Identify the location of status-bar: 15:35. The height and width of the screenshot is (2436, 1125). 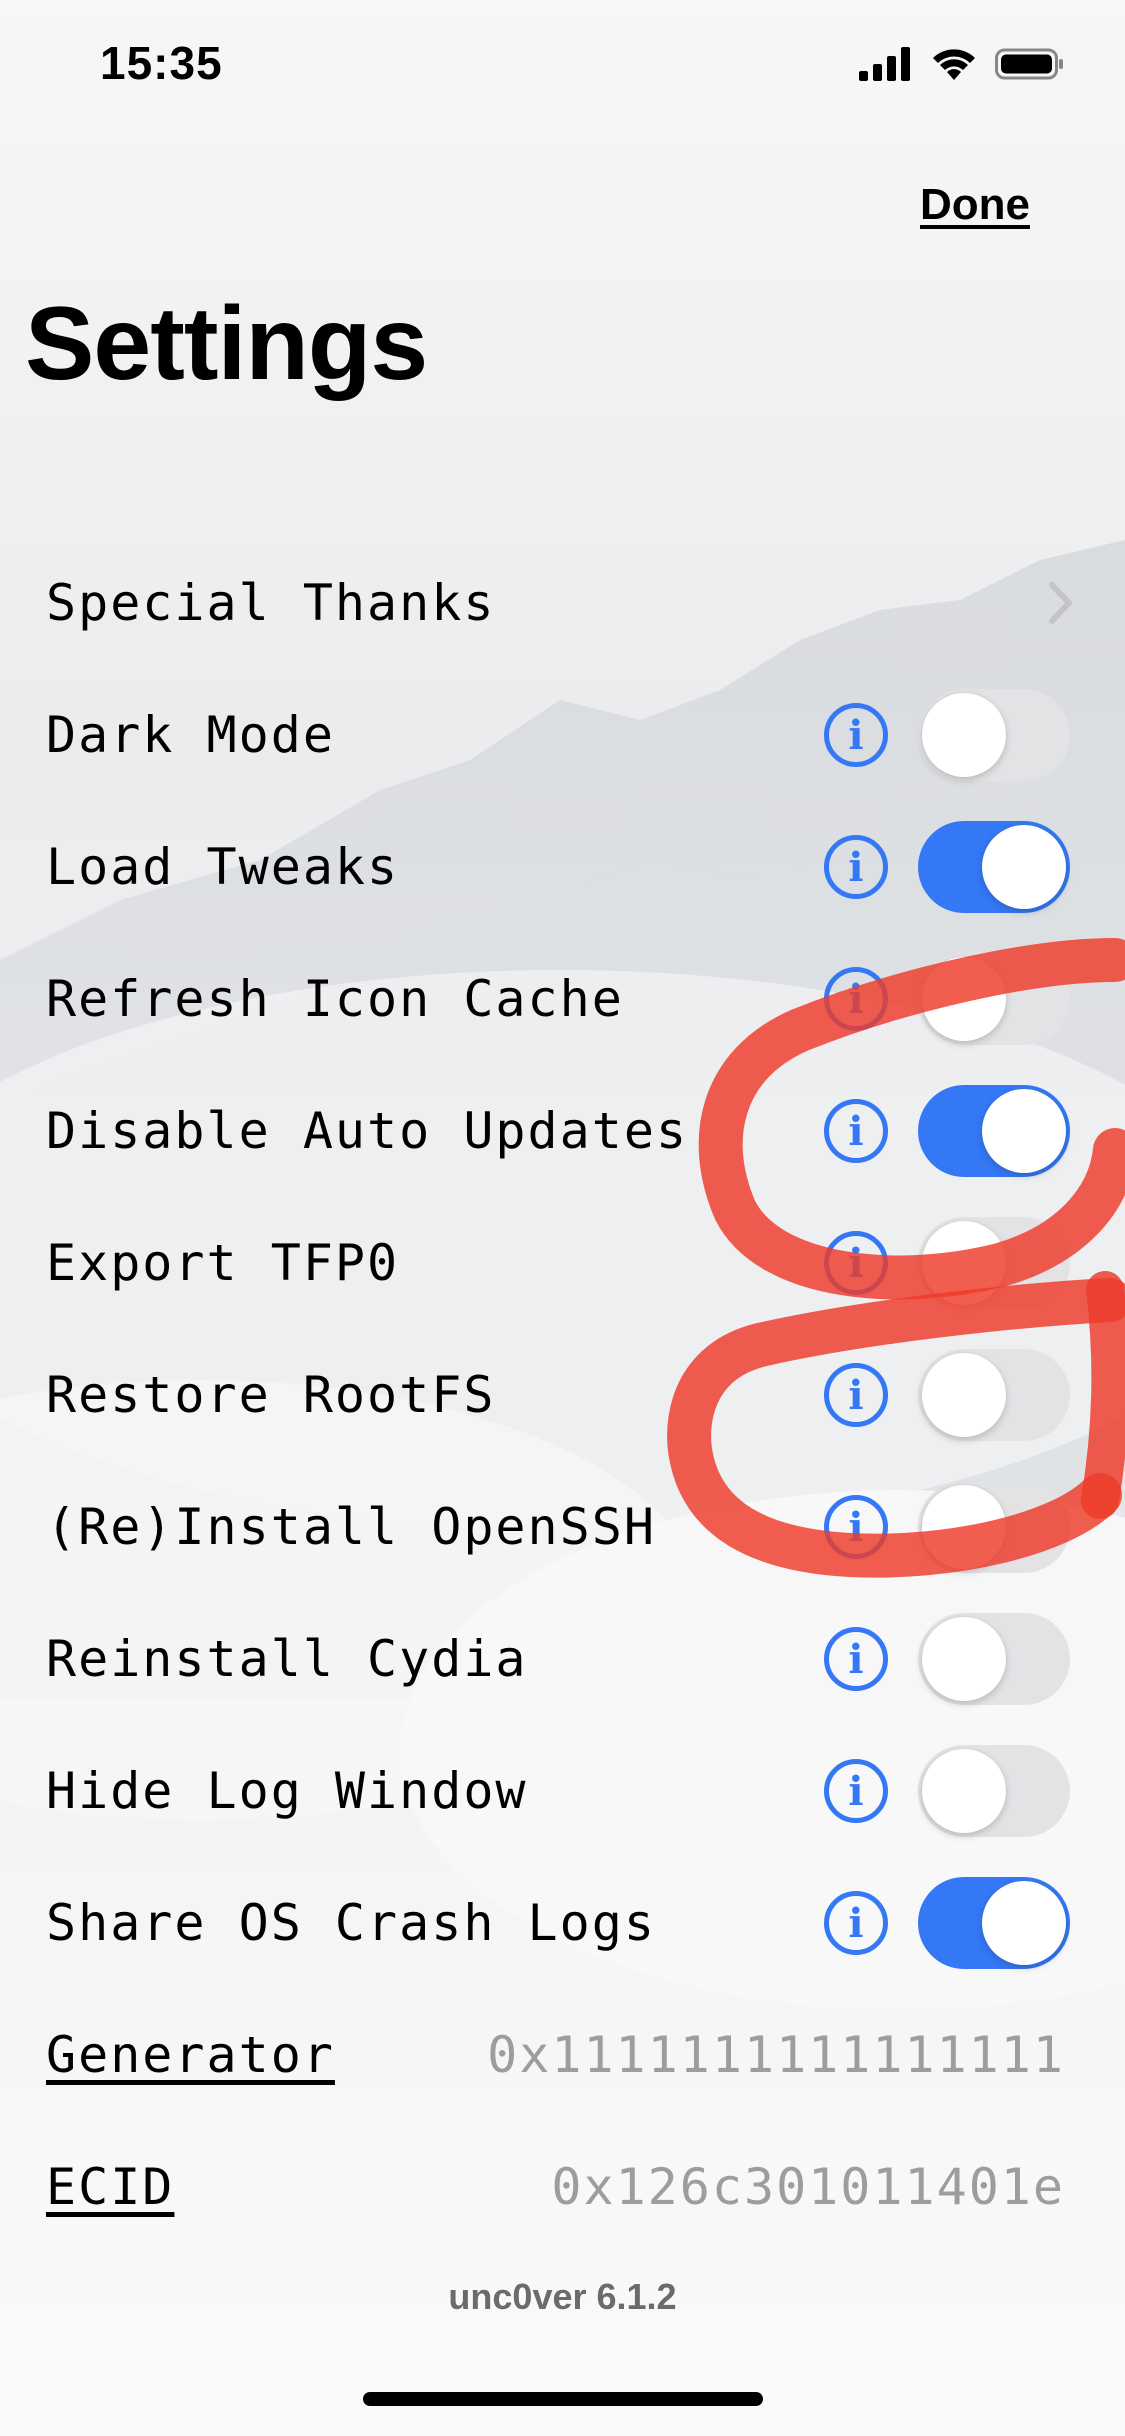
(562, 65).